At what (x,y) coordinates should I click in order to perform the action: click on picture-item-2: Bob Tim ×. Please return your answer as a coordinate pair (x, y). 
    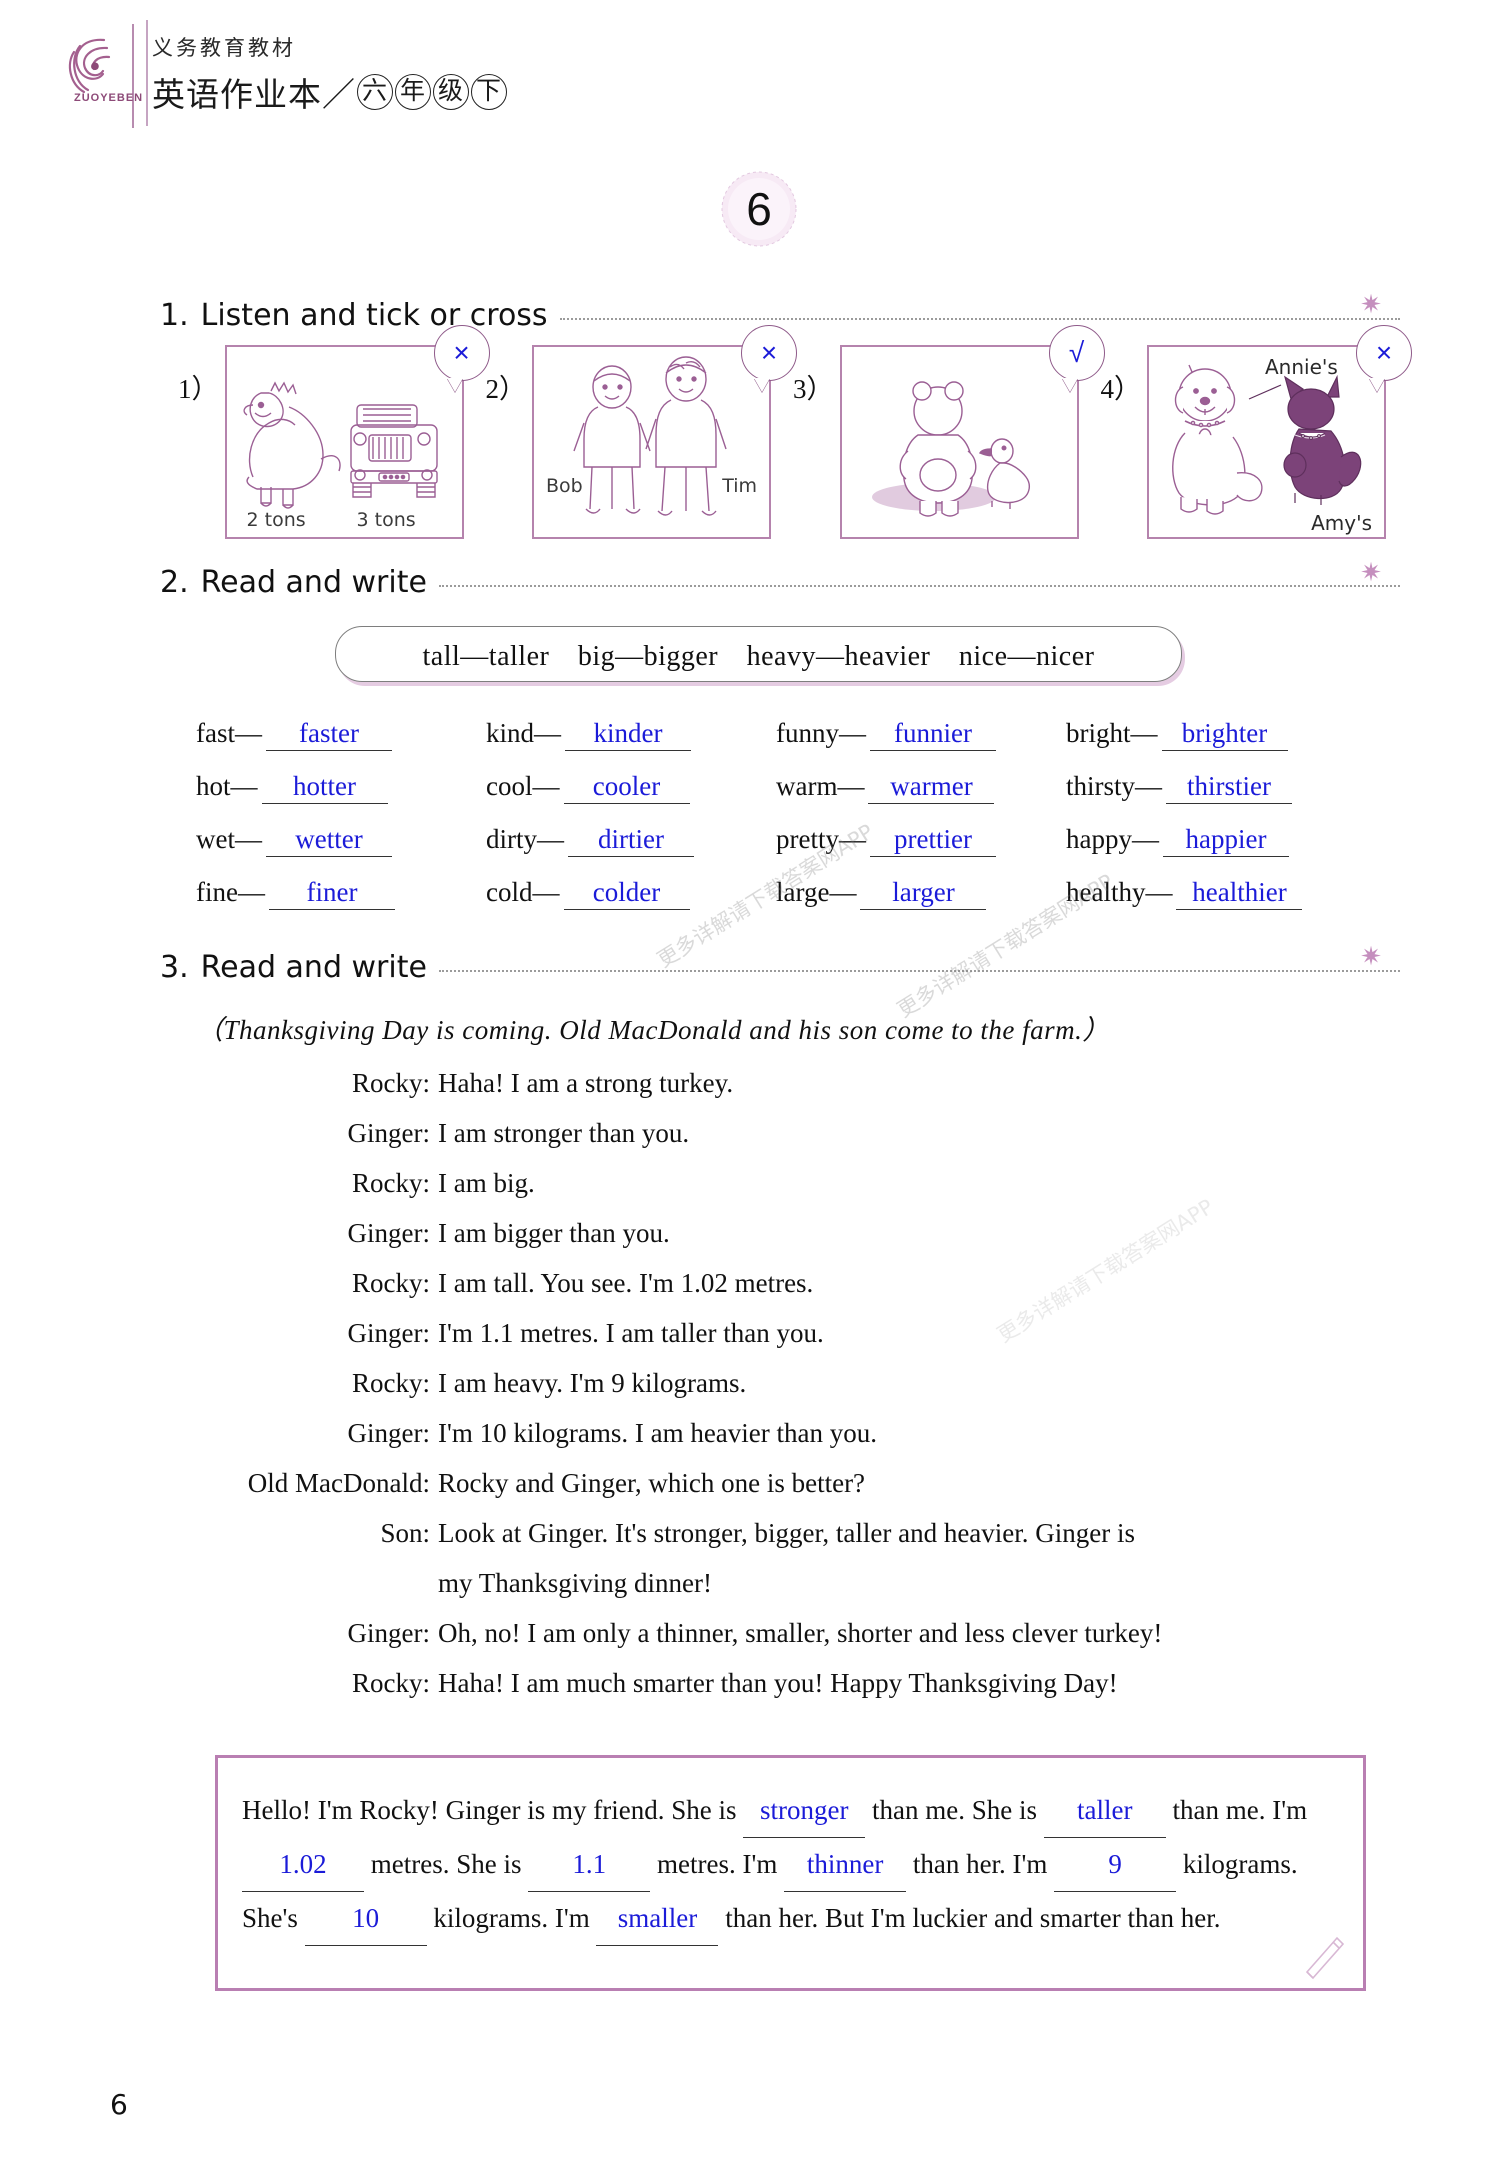
    Looking at the image, I should click on (664, 432).